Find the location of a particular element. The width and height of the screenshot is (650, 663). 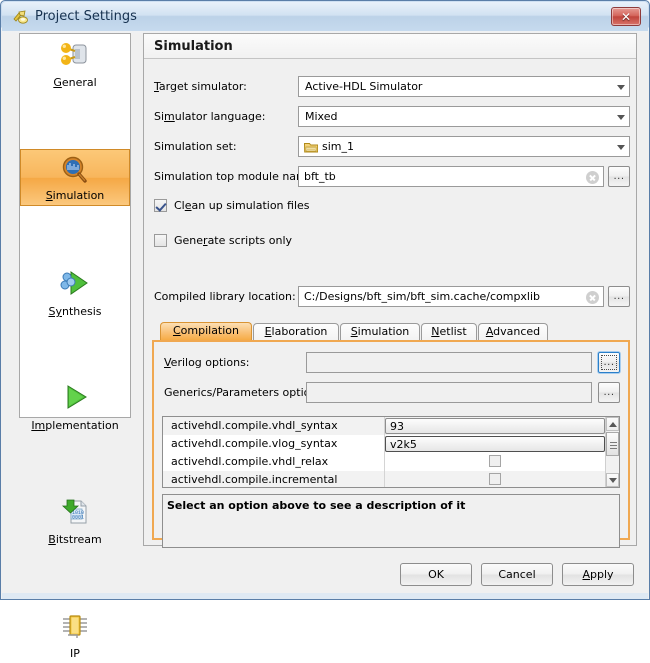

verilog-options-label: Verilog options: is located at coordinates (207, 362).